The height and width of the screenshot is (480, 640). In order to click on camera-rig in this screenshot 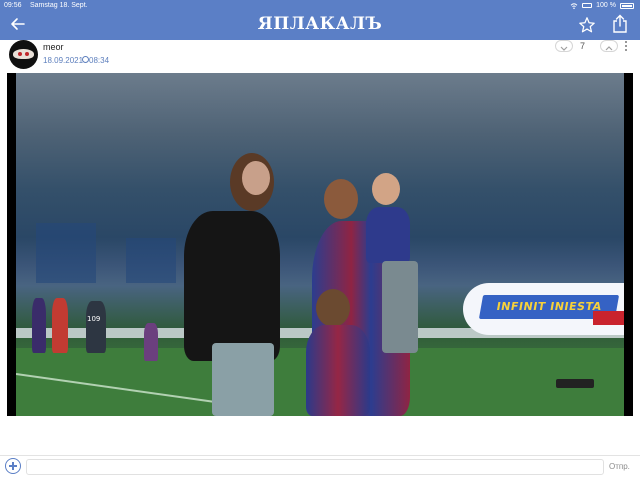, I will do `click(575, 383)`.